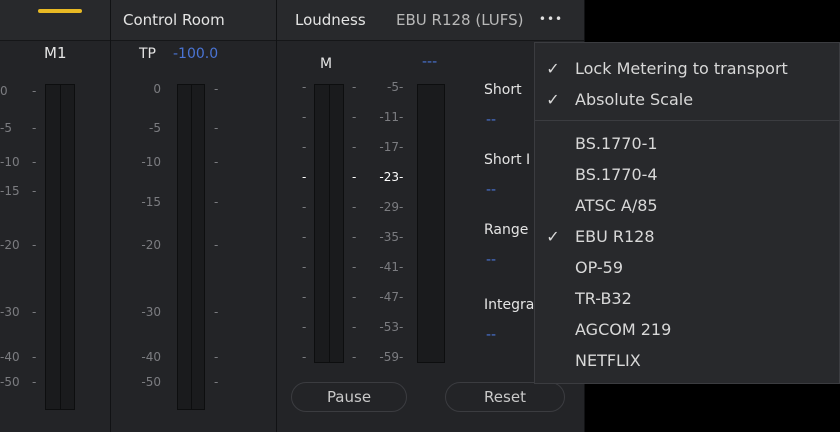 This screenshot has height=432, width=840. What do you see at coordinates (687, 143) in the screenshot?
I see `menu-item-bs-1770-1: BS.1770-1` at bounding box center [687, 143].